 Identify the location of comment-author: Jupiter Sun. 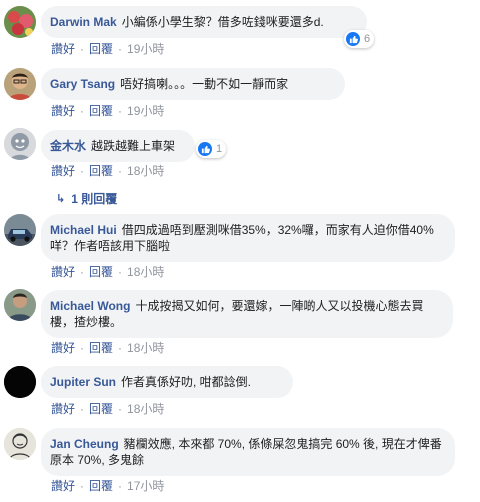
(83, 382).